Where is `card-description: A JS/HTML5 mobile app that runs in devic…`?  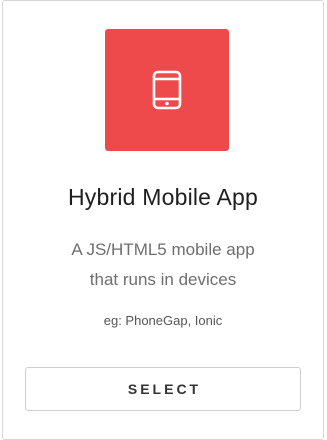
card-description: A JS/HTML5 mobile app that runs in devic… is located at coordinates (163, 265).